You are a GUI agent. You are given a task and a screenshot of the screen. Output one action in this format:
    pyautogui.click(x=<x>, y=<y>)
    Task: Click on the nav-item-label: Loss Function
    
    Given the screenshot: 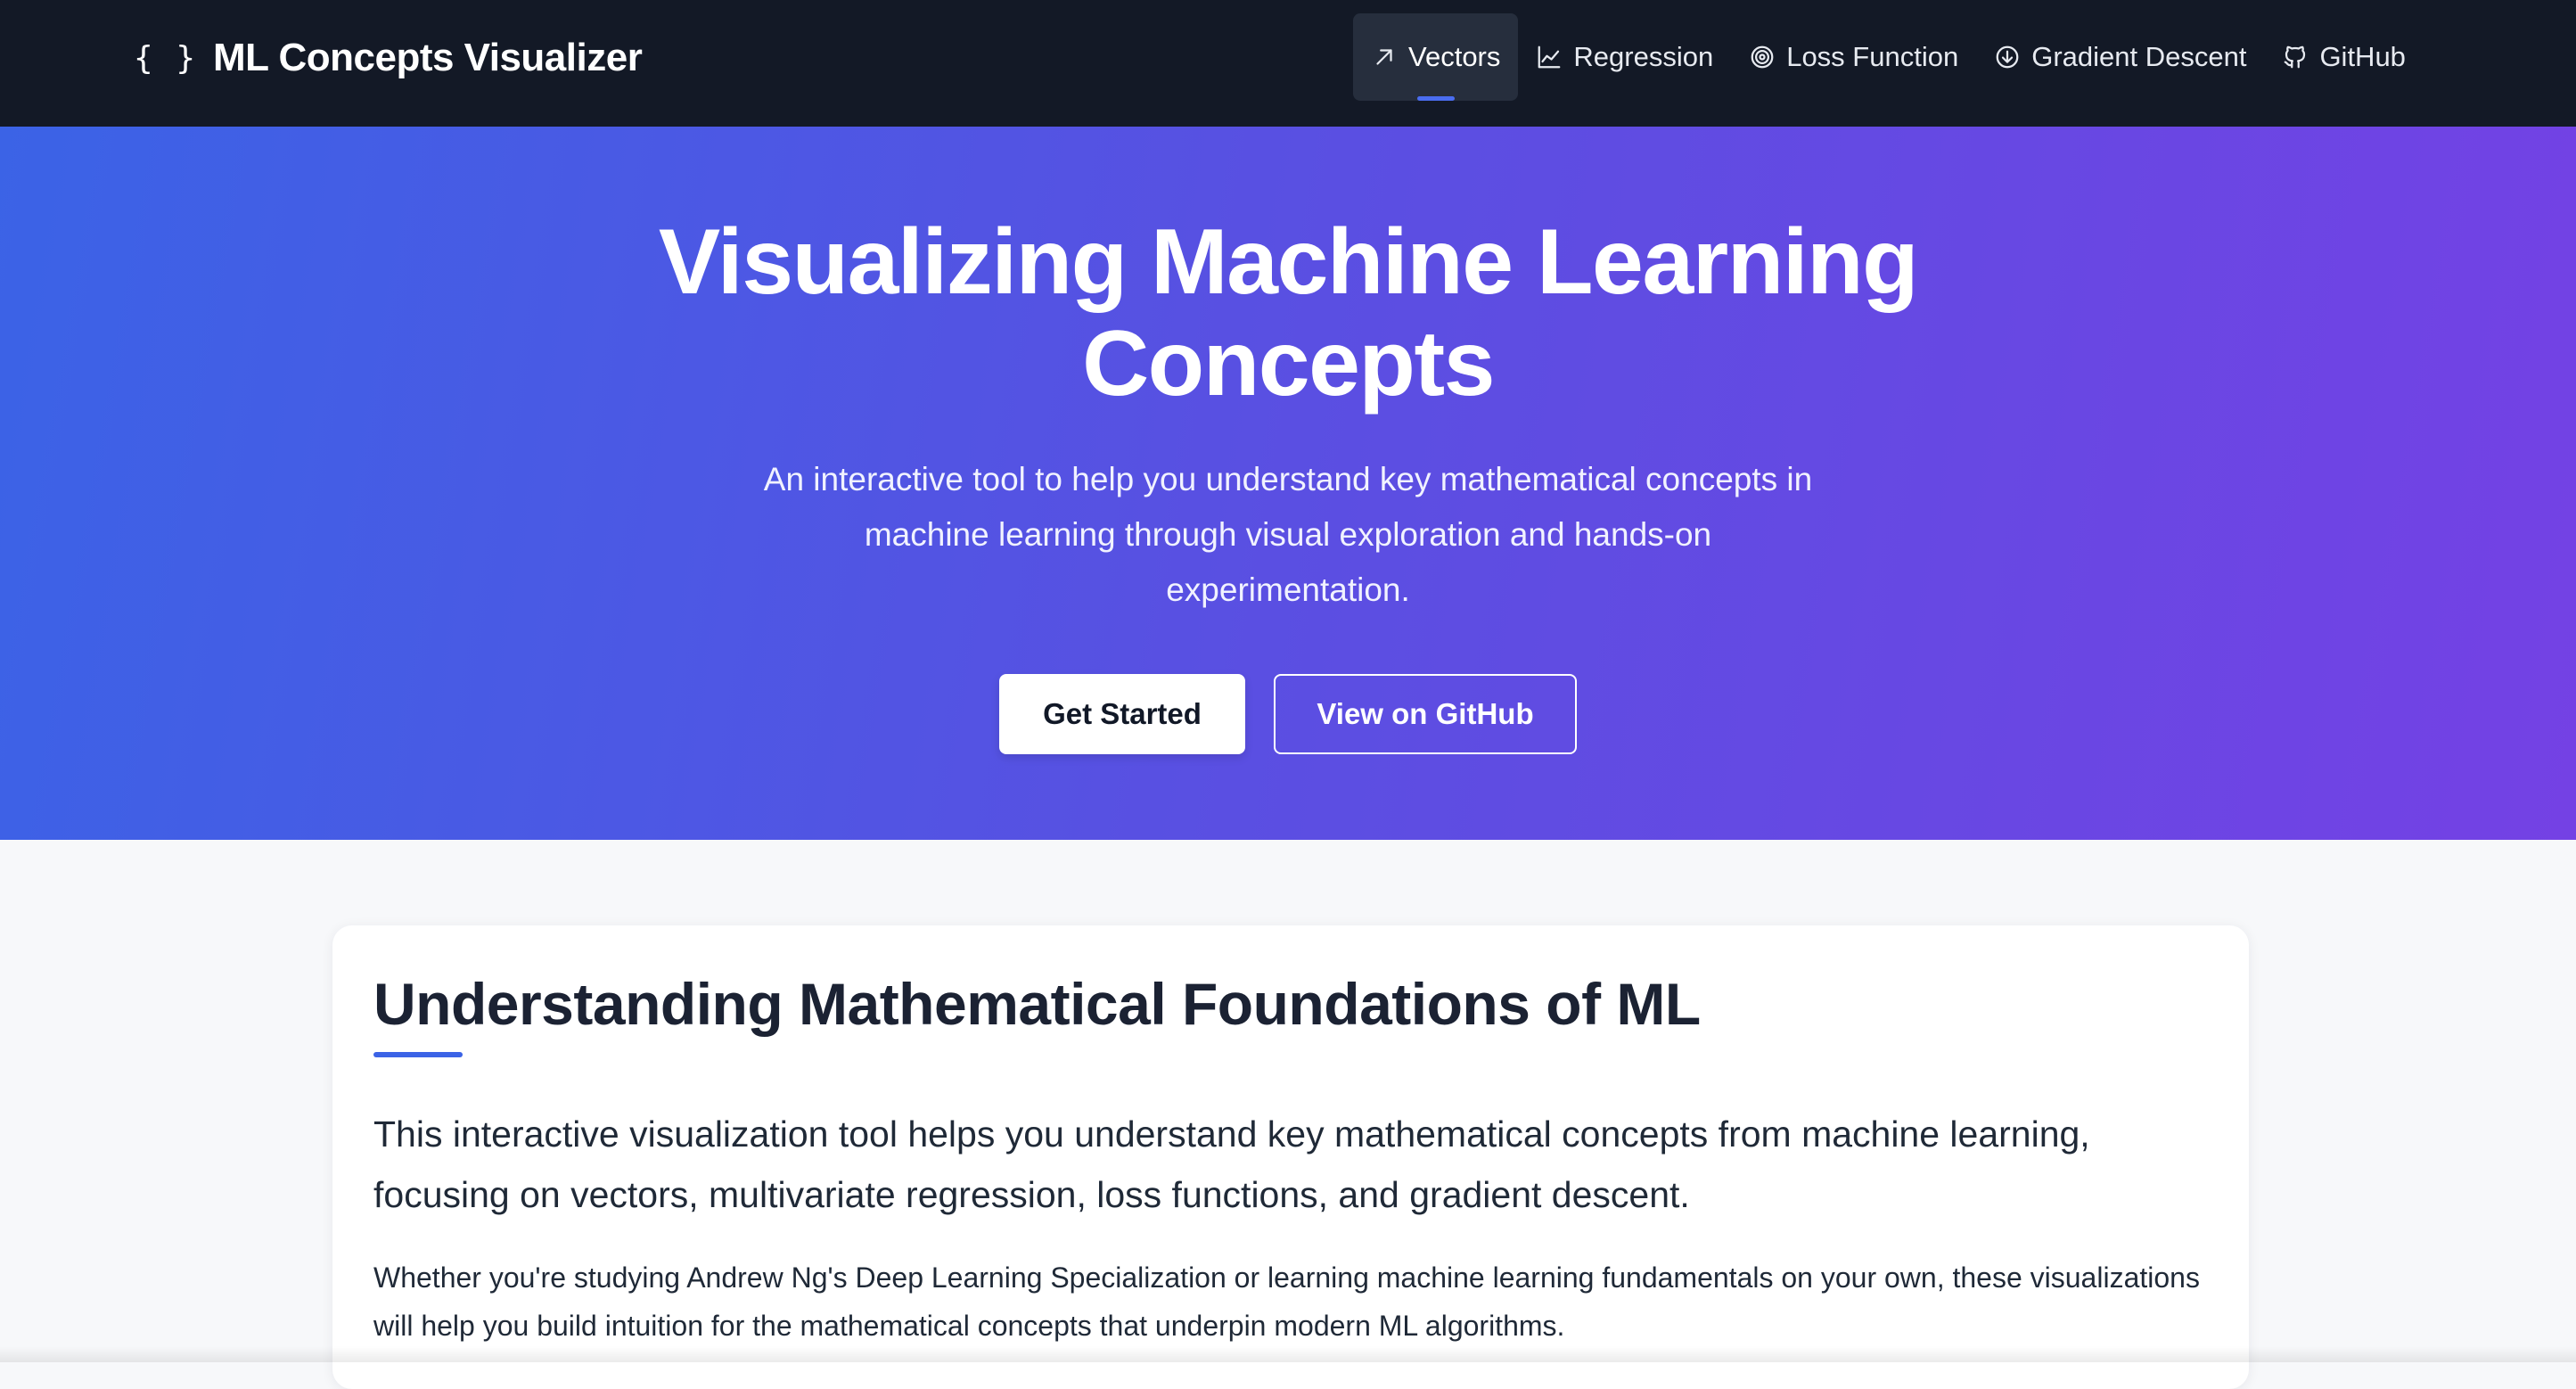 What is the action you would take?
    pyautogui.click(x=1873, y=56)
    